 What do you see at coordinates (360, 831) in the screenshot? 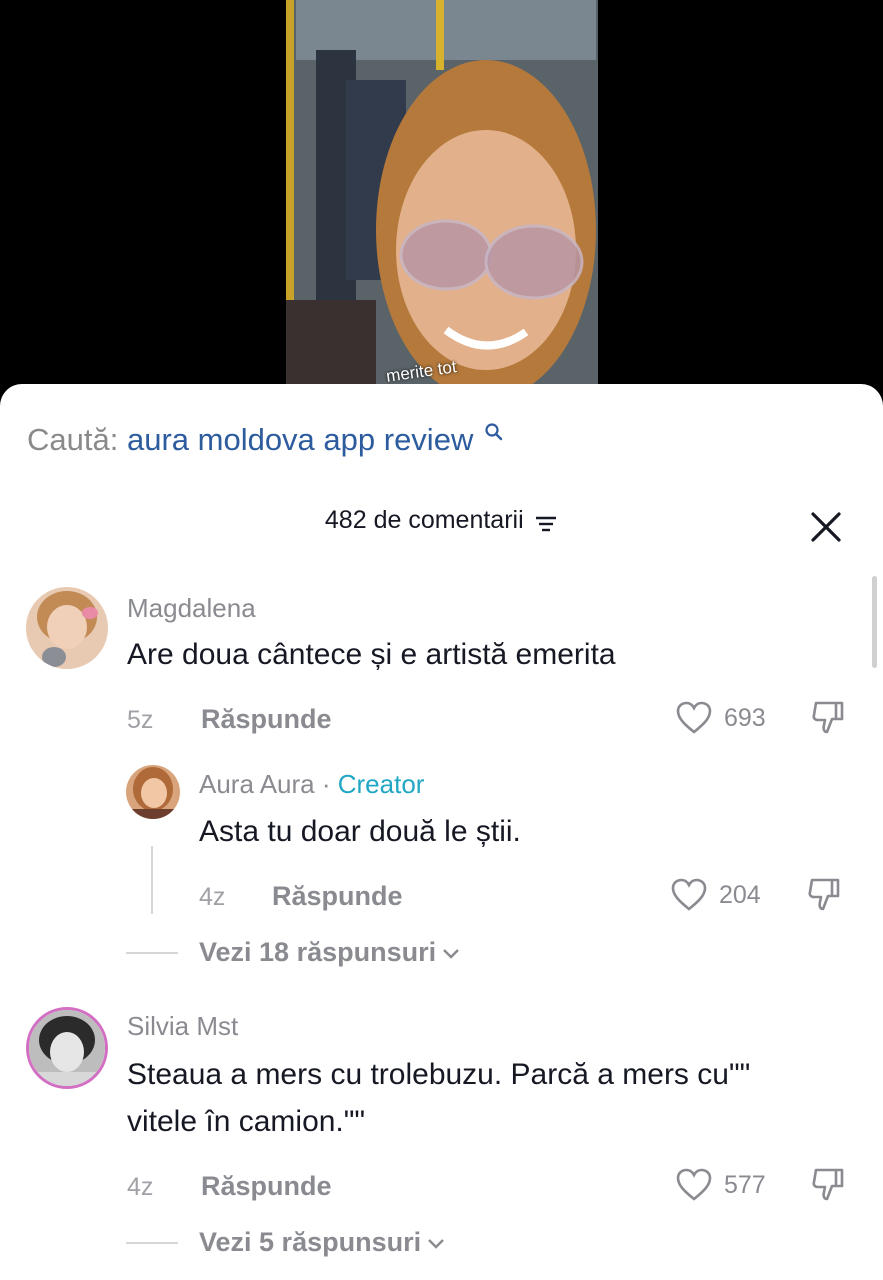
I see `reply-text: Asta tu doar două le știi.` at bounding box center [360, 831].